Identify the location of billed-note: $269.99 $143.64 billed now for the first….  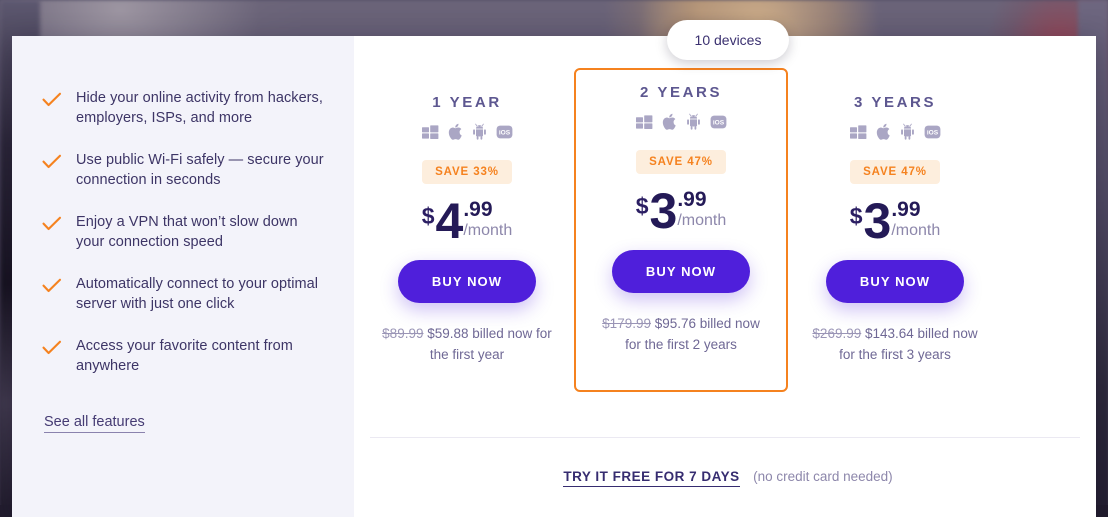
(895, 344).